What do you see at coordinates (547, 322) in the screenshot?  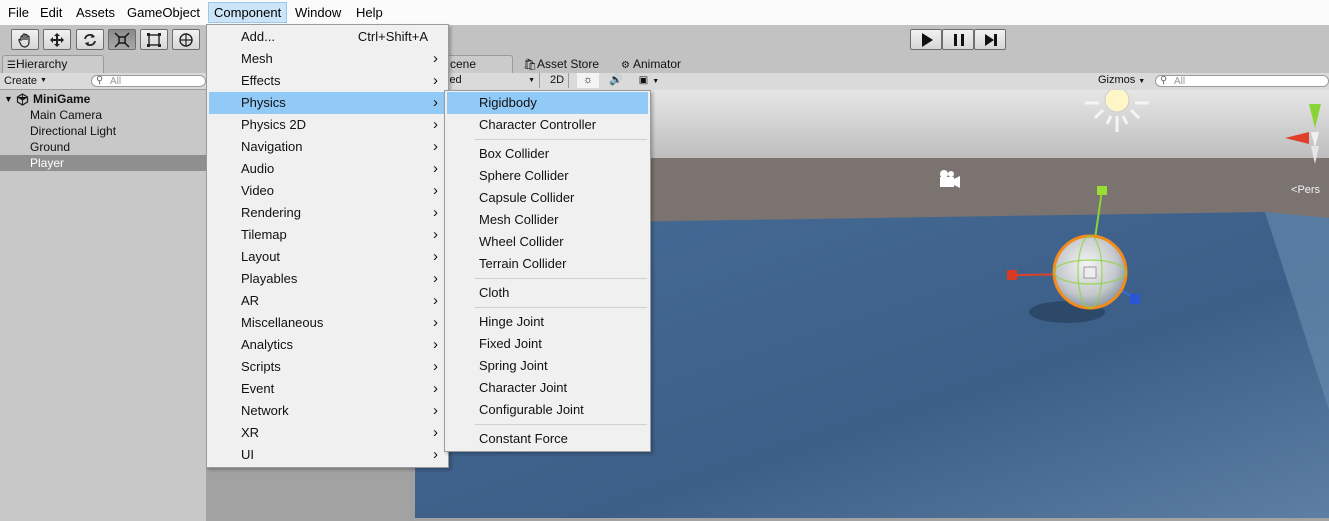 I see `menu-item-hinge-joint: Hinge Joint` at bounding box center [547, 322].